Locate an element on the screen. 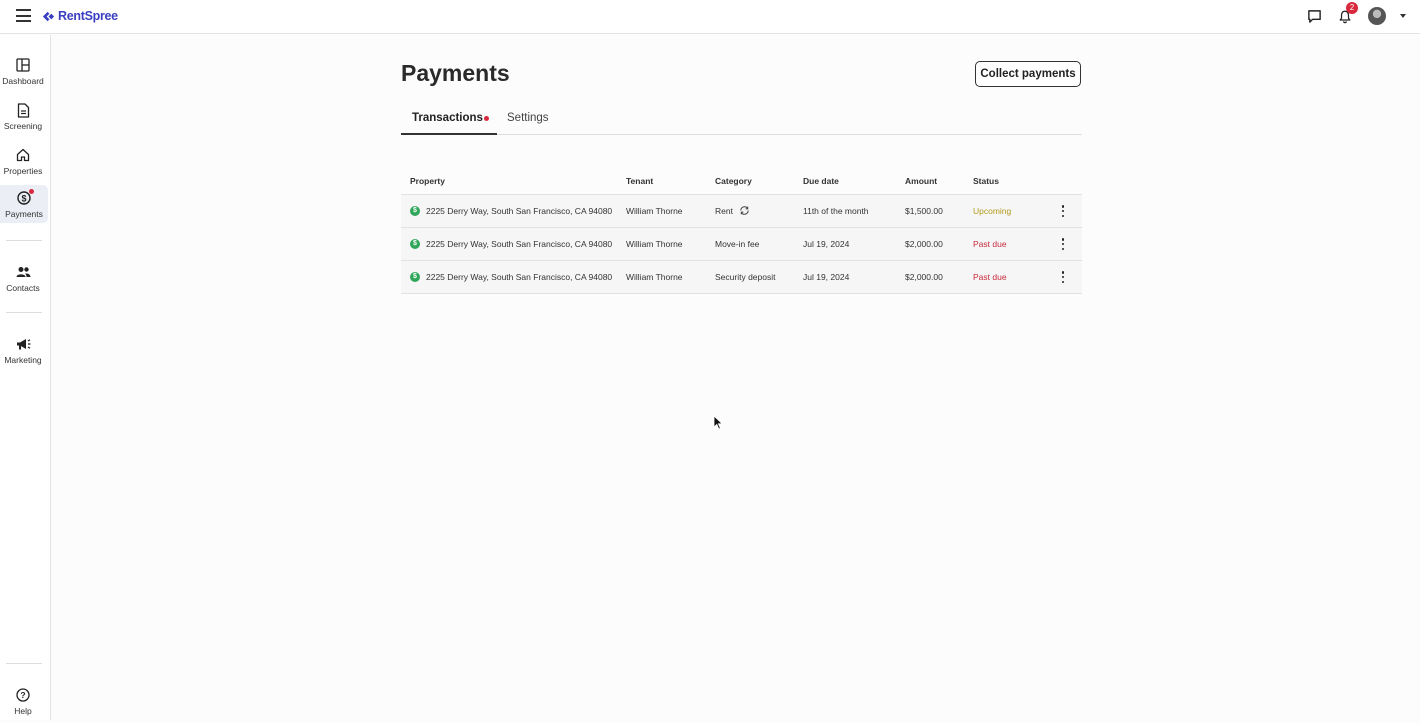  tab-settings: Settings is located at coordinates (528, 118).